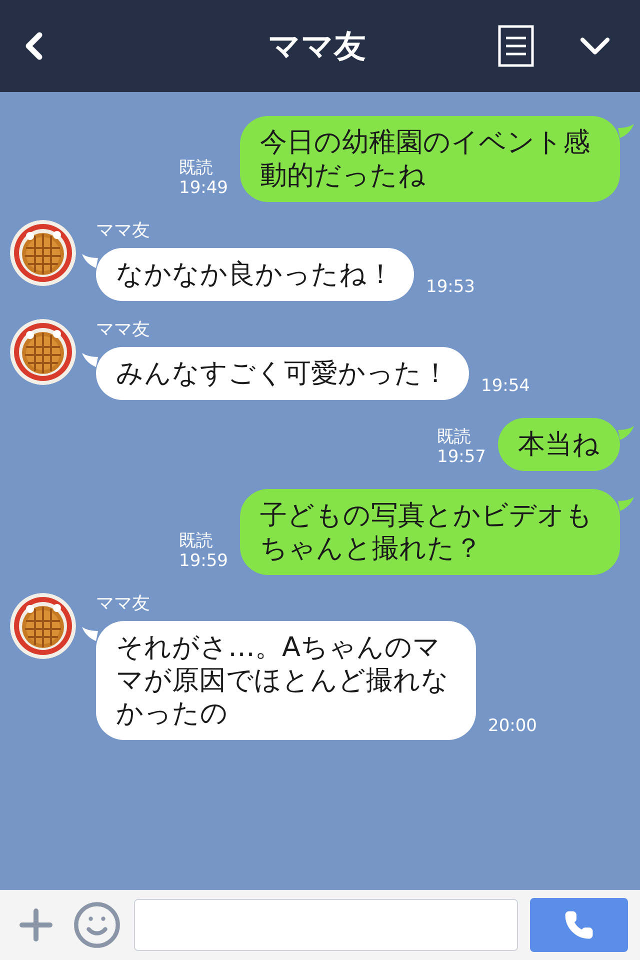 Image resolution: width=640 pixels, height=960 pixels. What do you see at coordinates (505, 386) in the screenshot?
I see `message-time: 19:54` at bounding box center [505, 386].